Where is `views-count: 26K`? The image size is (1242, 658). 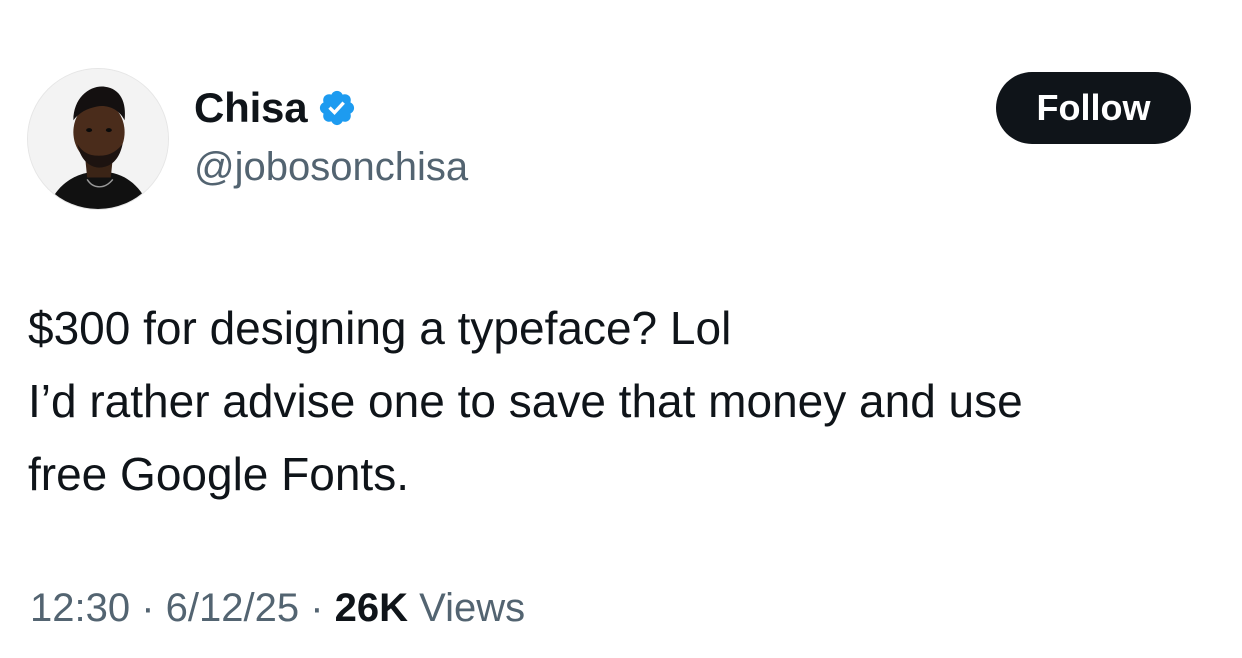 views-count: 26K is located at coordinates (371, 608).